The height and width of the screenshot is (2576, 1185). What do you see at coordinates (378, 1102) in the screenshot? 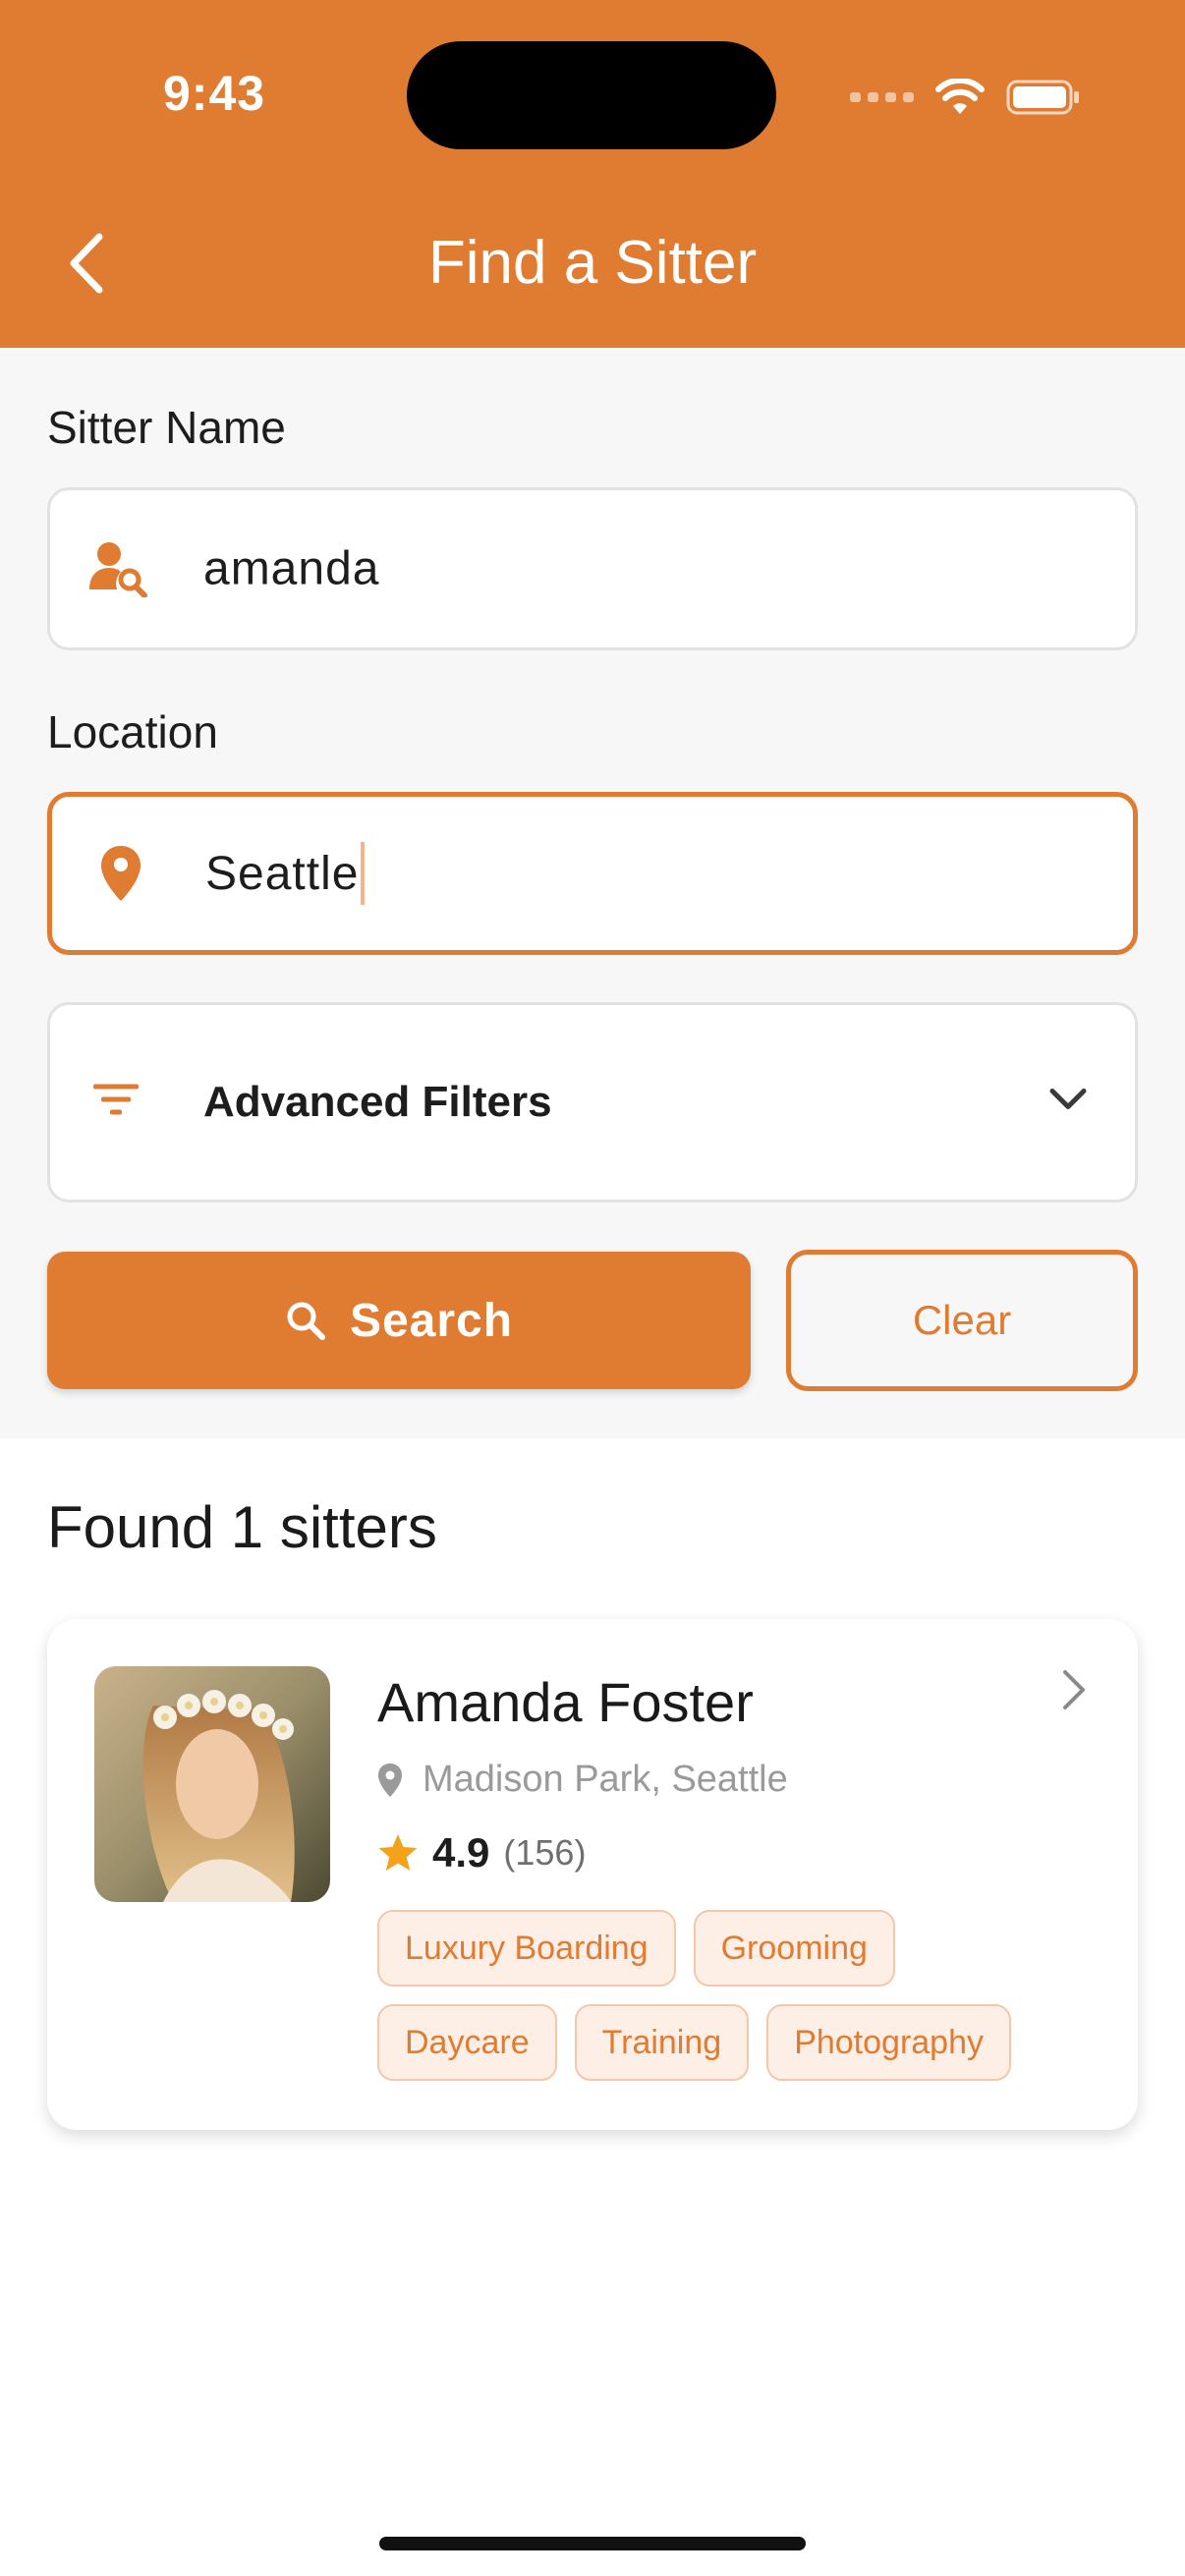
I see `advanced-filters-label: Advanced Filters` at bounding box center [378, 1102].